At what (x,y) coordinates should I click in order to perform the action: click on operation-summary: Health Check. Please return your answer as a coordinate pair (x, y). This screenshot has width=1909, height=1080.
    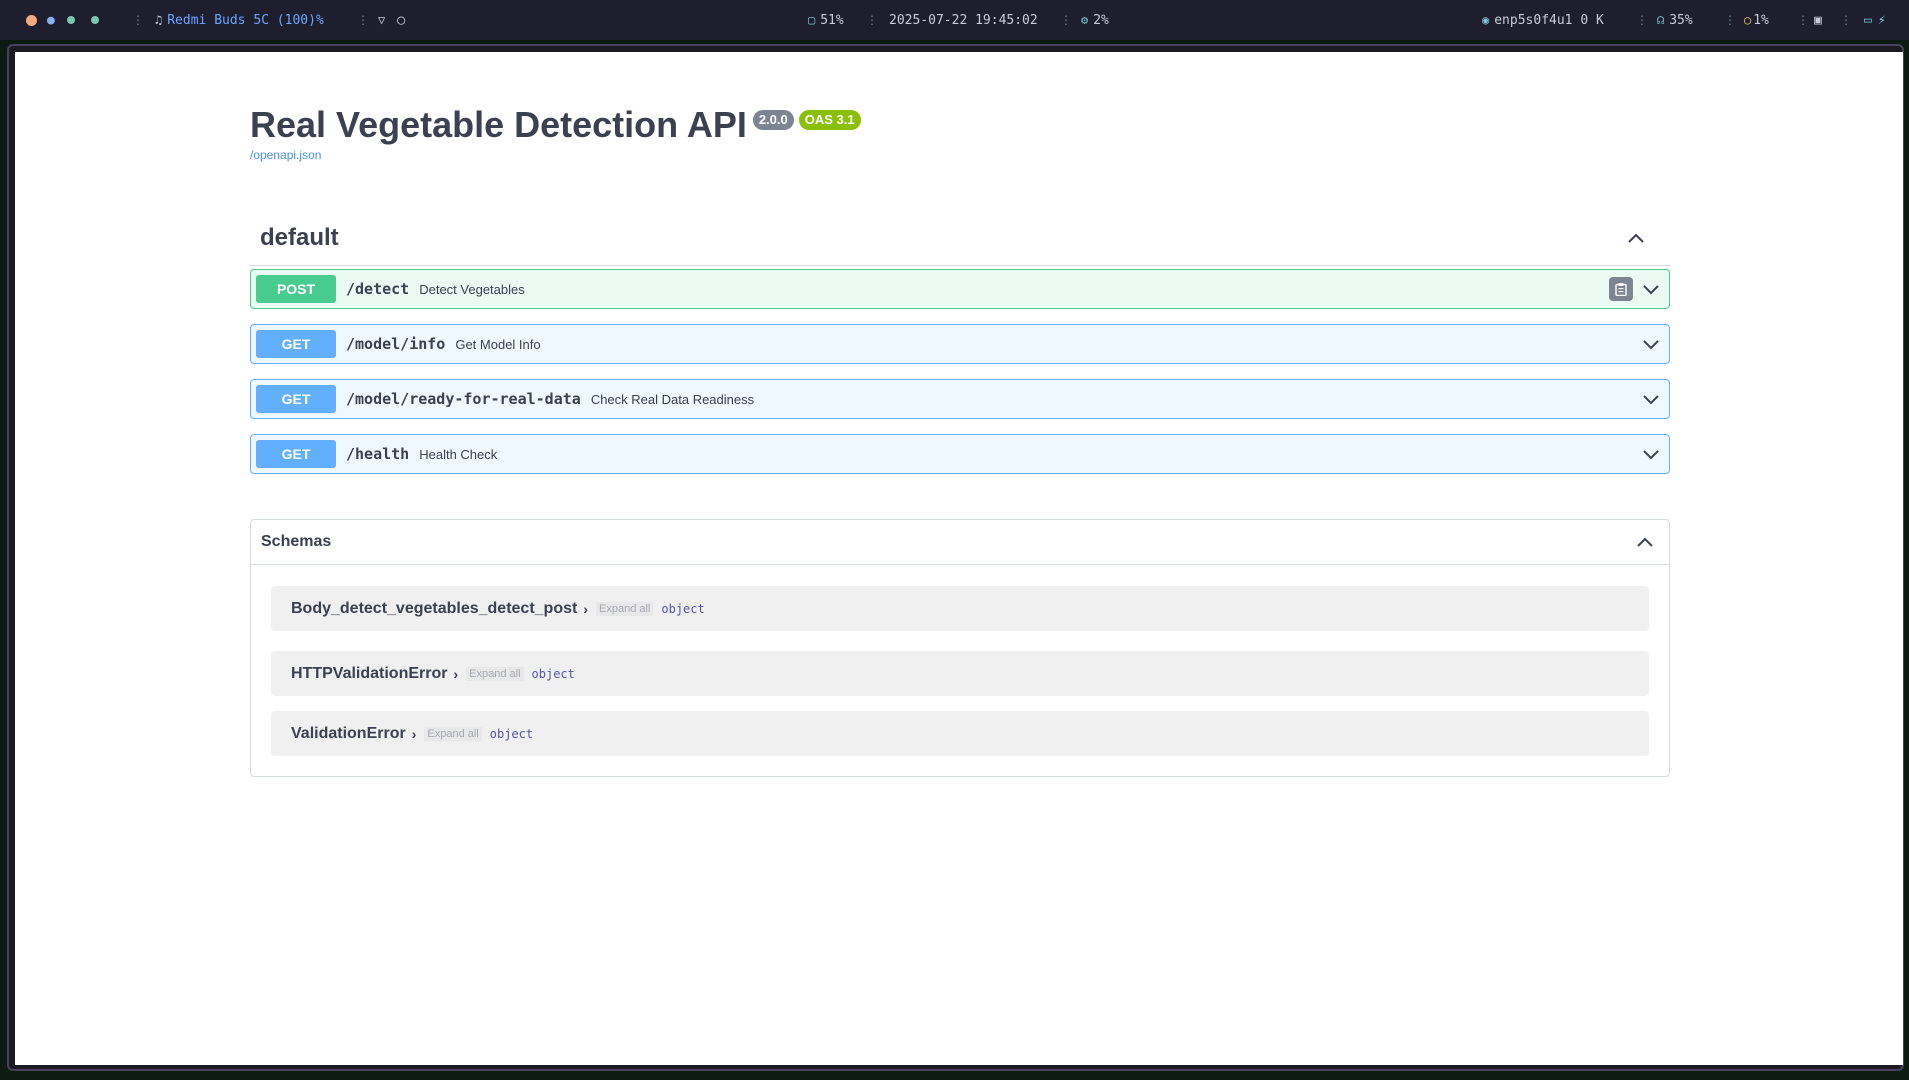
    Looking at the image, I should click on (458, 454).